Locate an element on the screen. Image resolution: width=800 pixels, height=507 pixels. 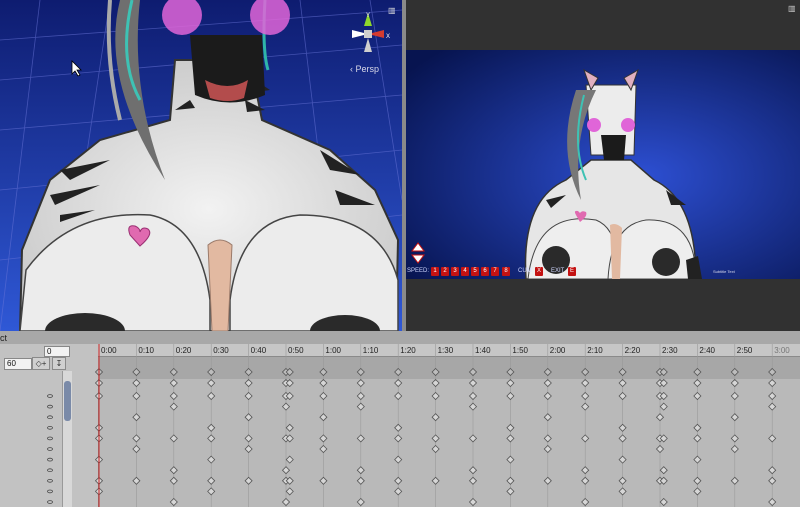
speed-button-3: 3 is located at coordinates (455, 271).